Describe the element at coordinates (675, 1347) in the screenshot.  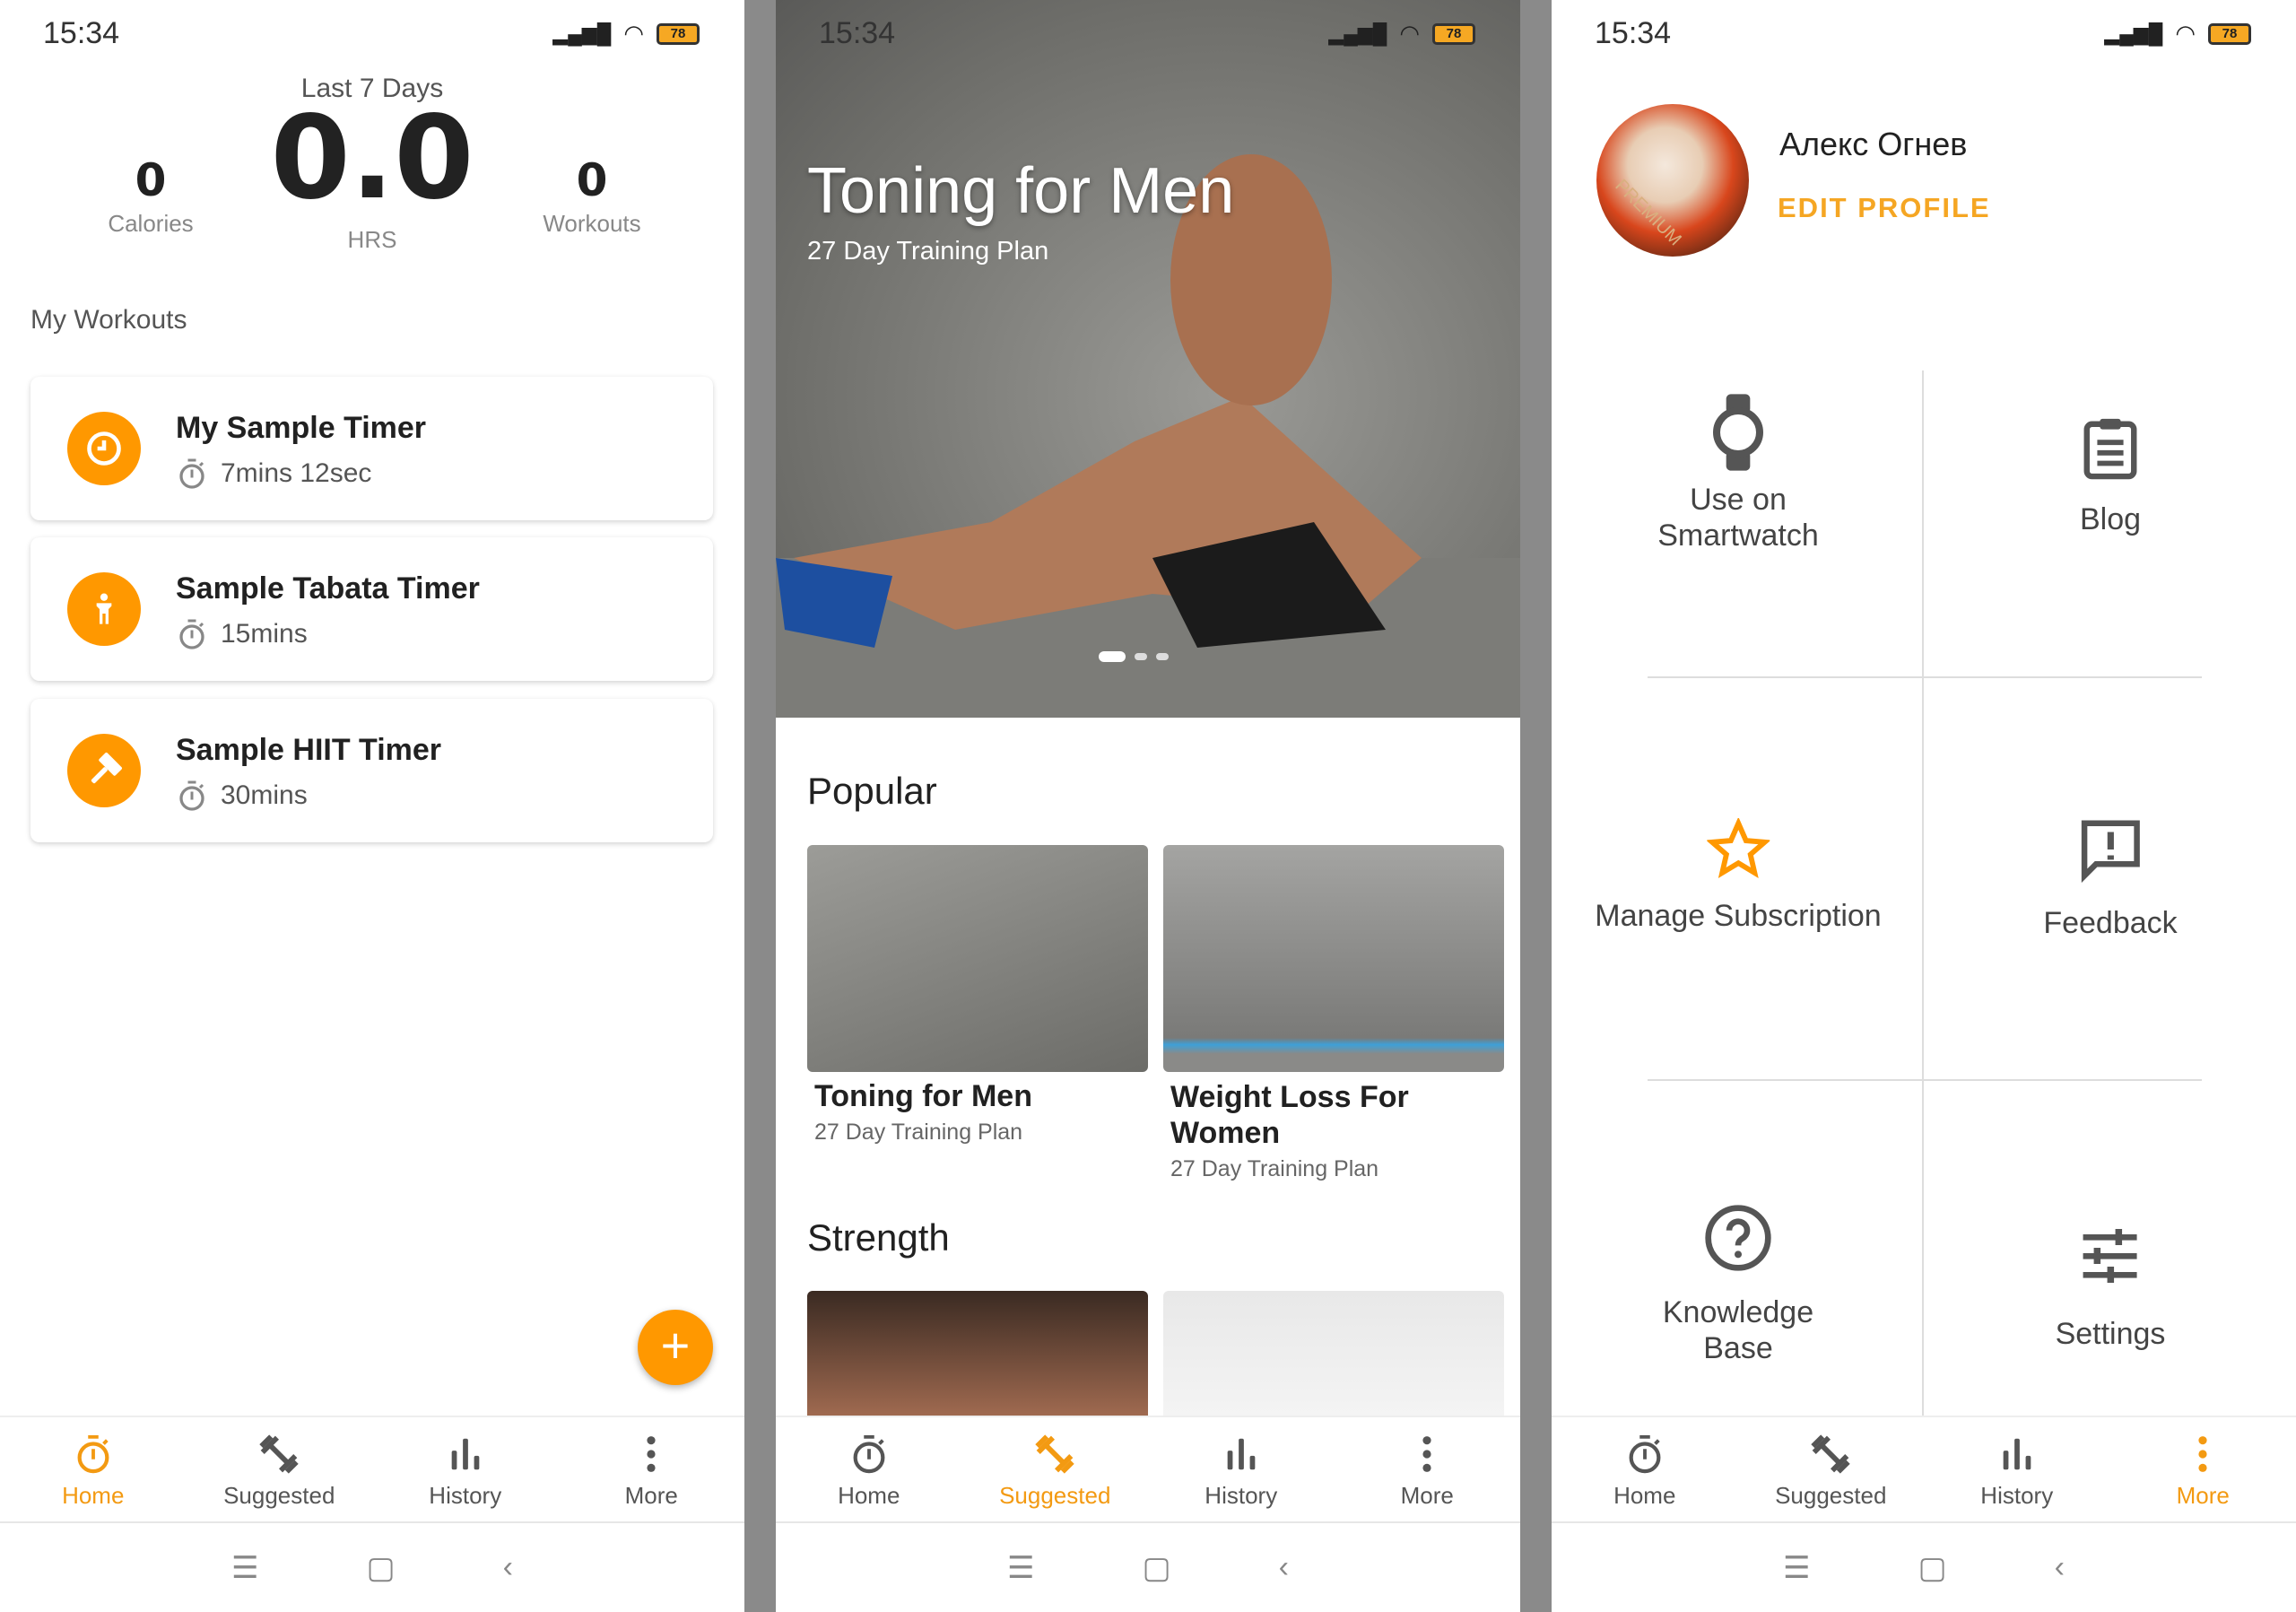
I see `add-workout-button: +` at that location.